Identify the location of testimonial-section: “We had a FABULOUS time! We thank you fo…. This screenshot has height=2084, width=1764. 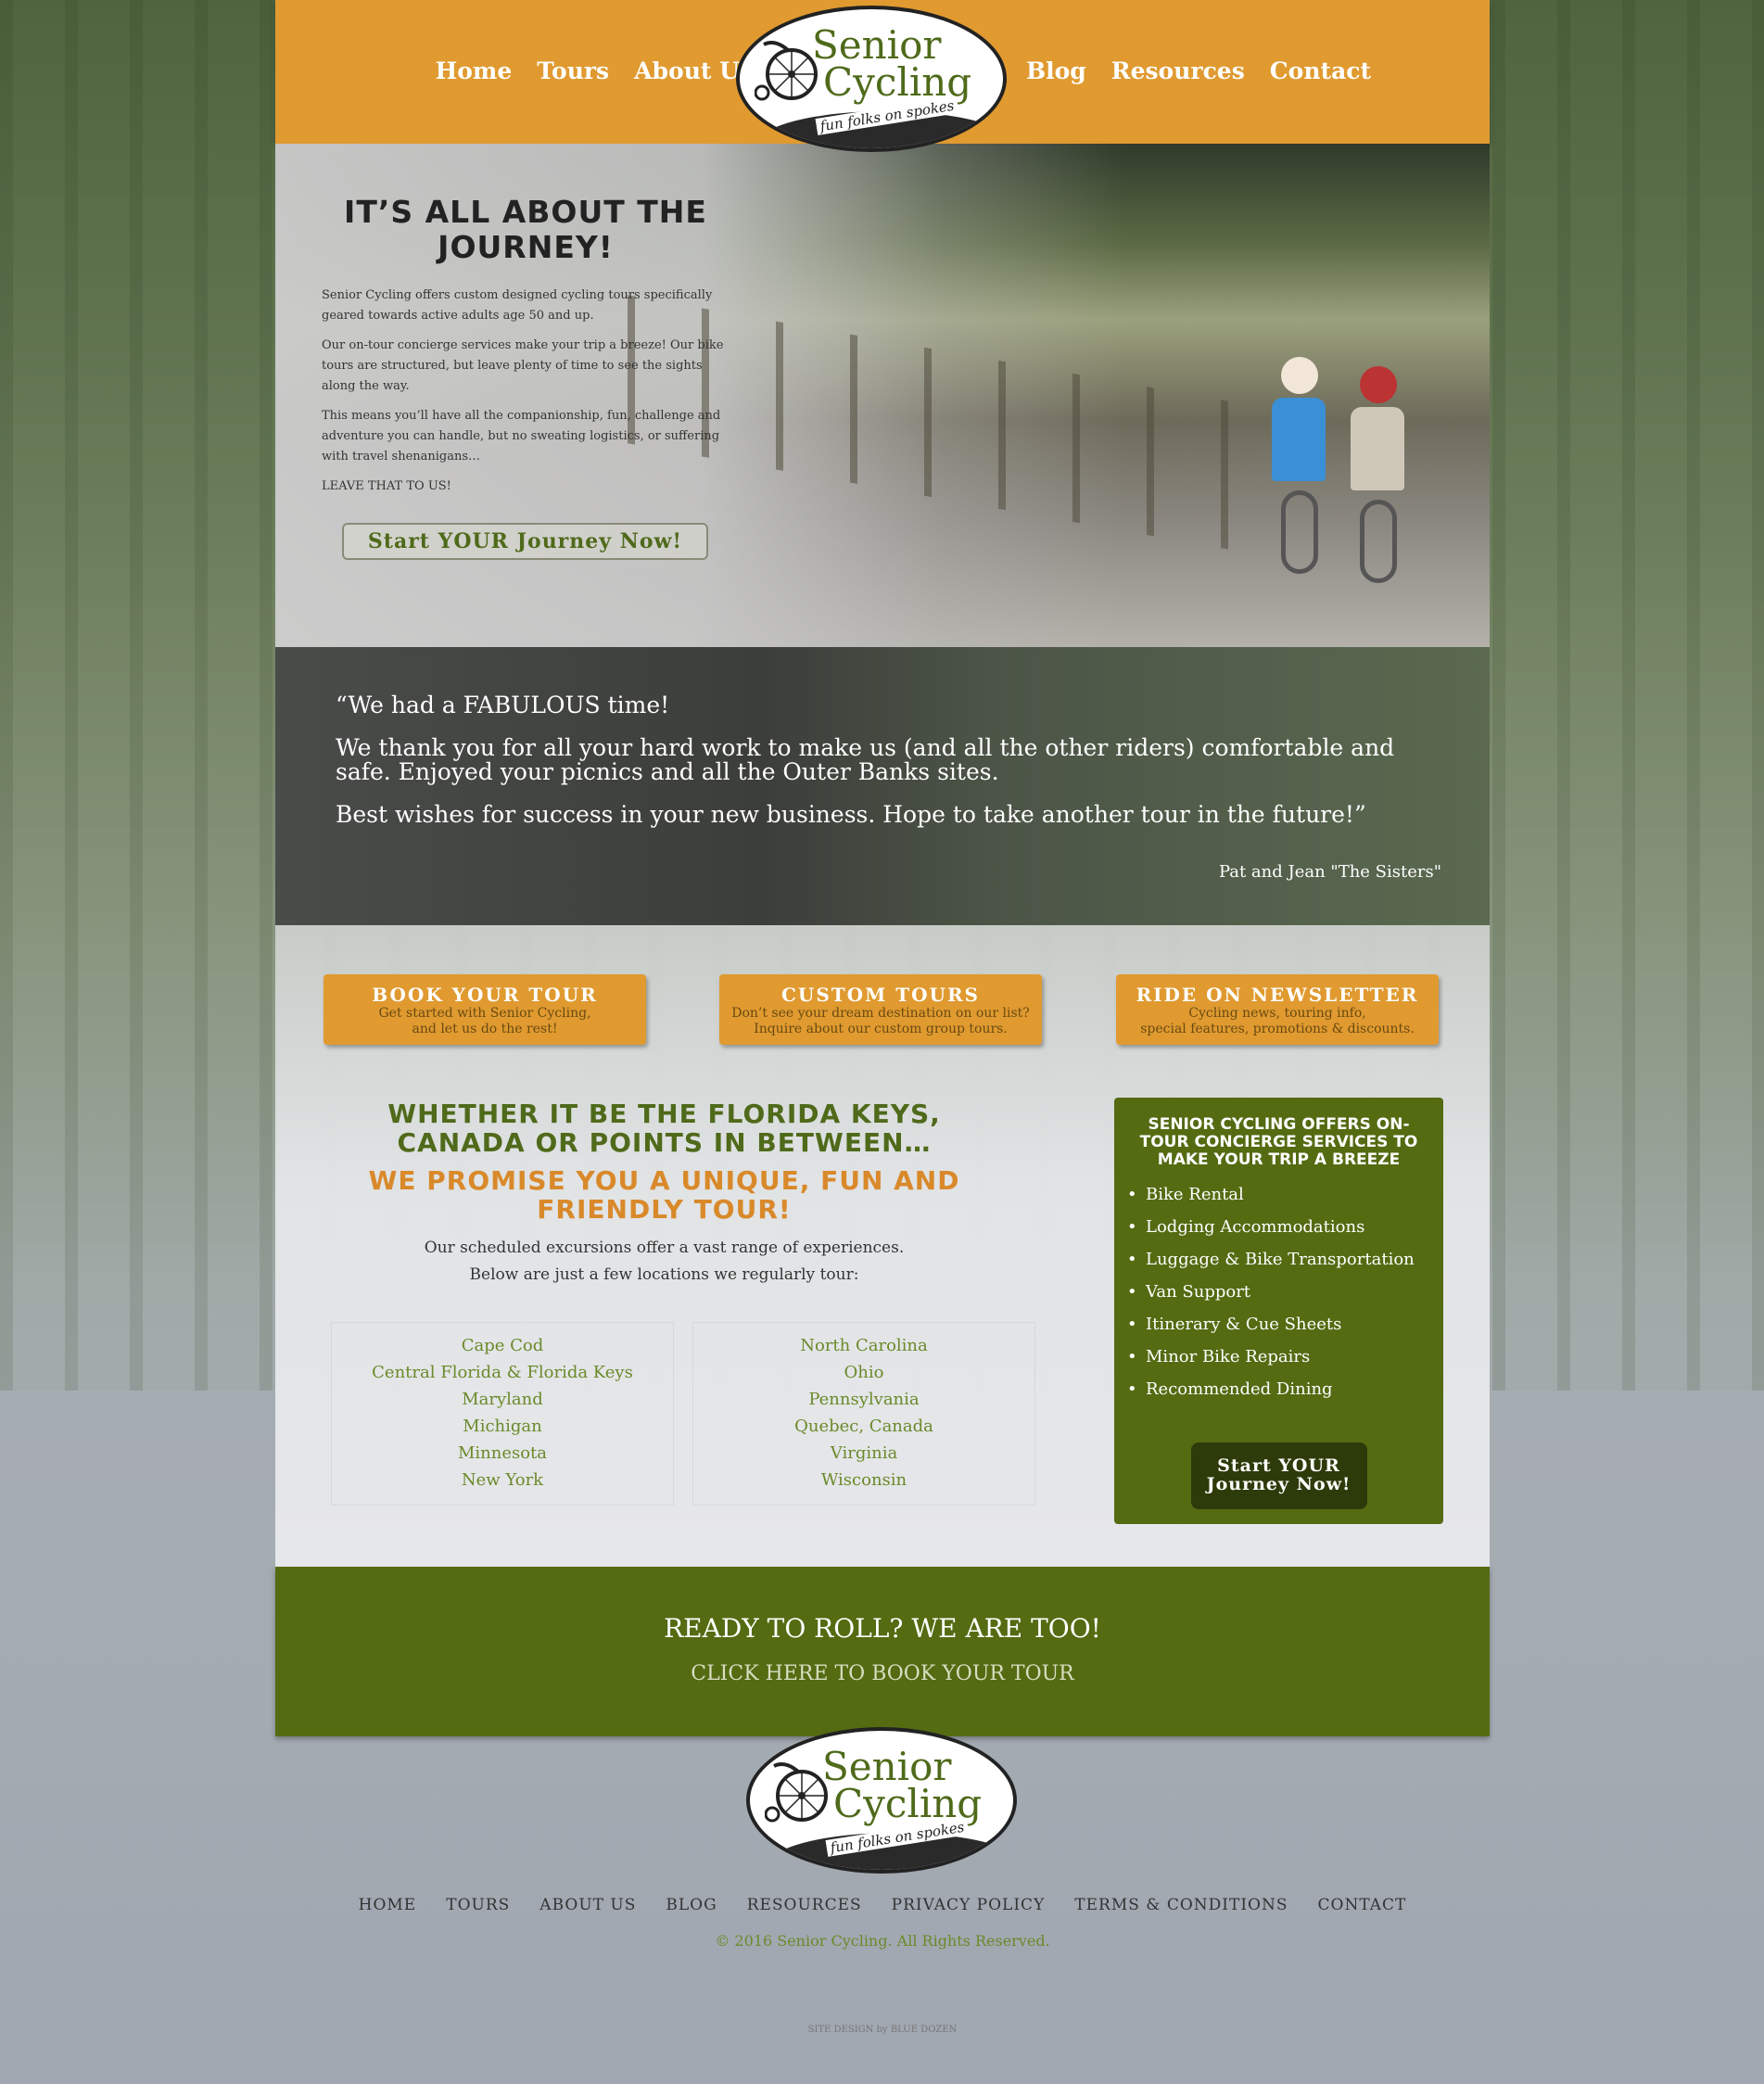
(883, 786).